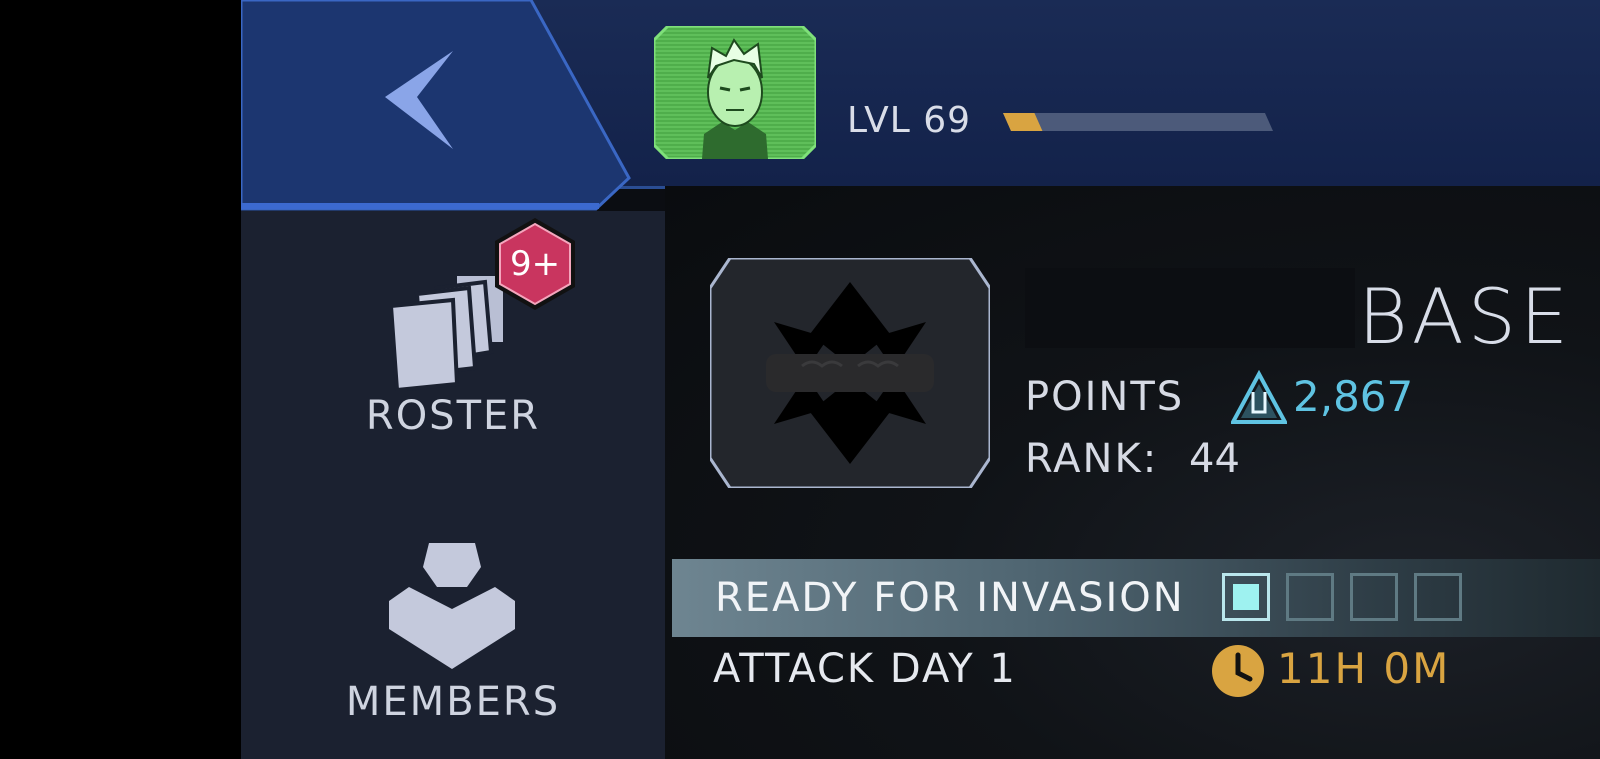  Describe the element at coordinates (1259, 397) in the screenshot. I see `points-triangle-icon` at that location.